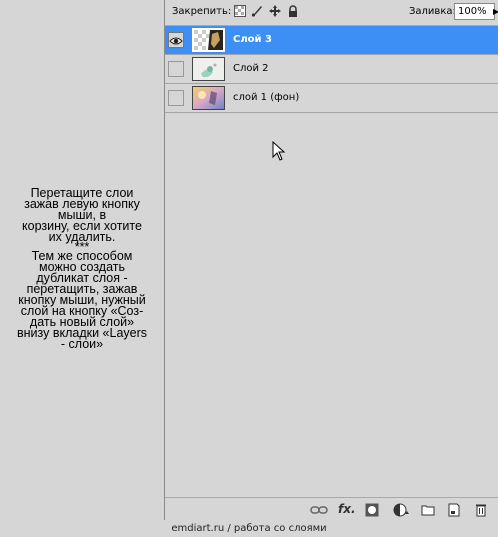 Image resolution: width=498 pixels, height=537 pixels. What do you see at coordinates (331, 13) in the screenshot?
I see `layers-toolbar: Закрепить: Заливка: 100% ▶` at bounding box center [331, 13].